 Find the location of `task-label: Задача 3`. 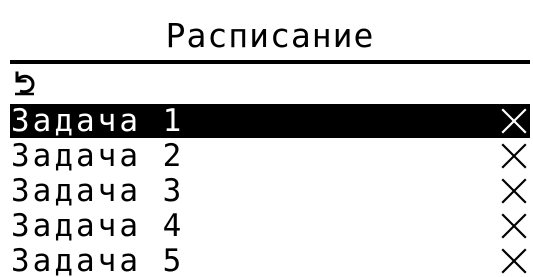

task-label: Задача 3 is located at coordinates (98, 191).